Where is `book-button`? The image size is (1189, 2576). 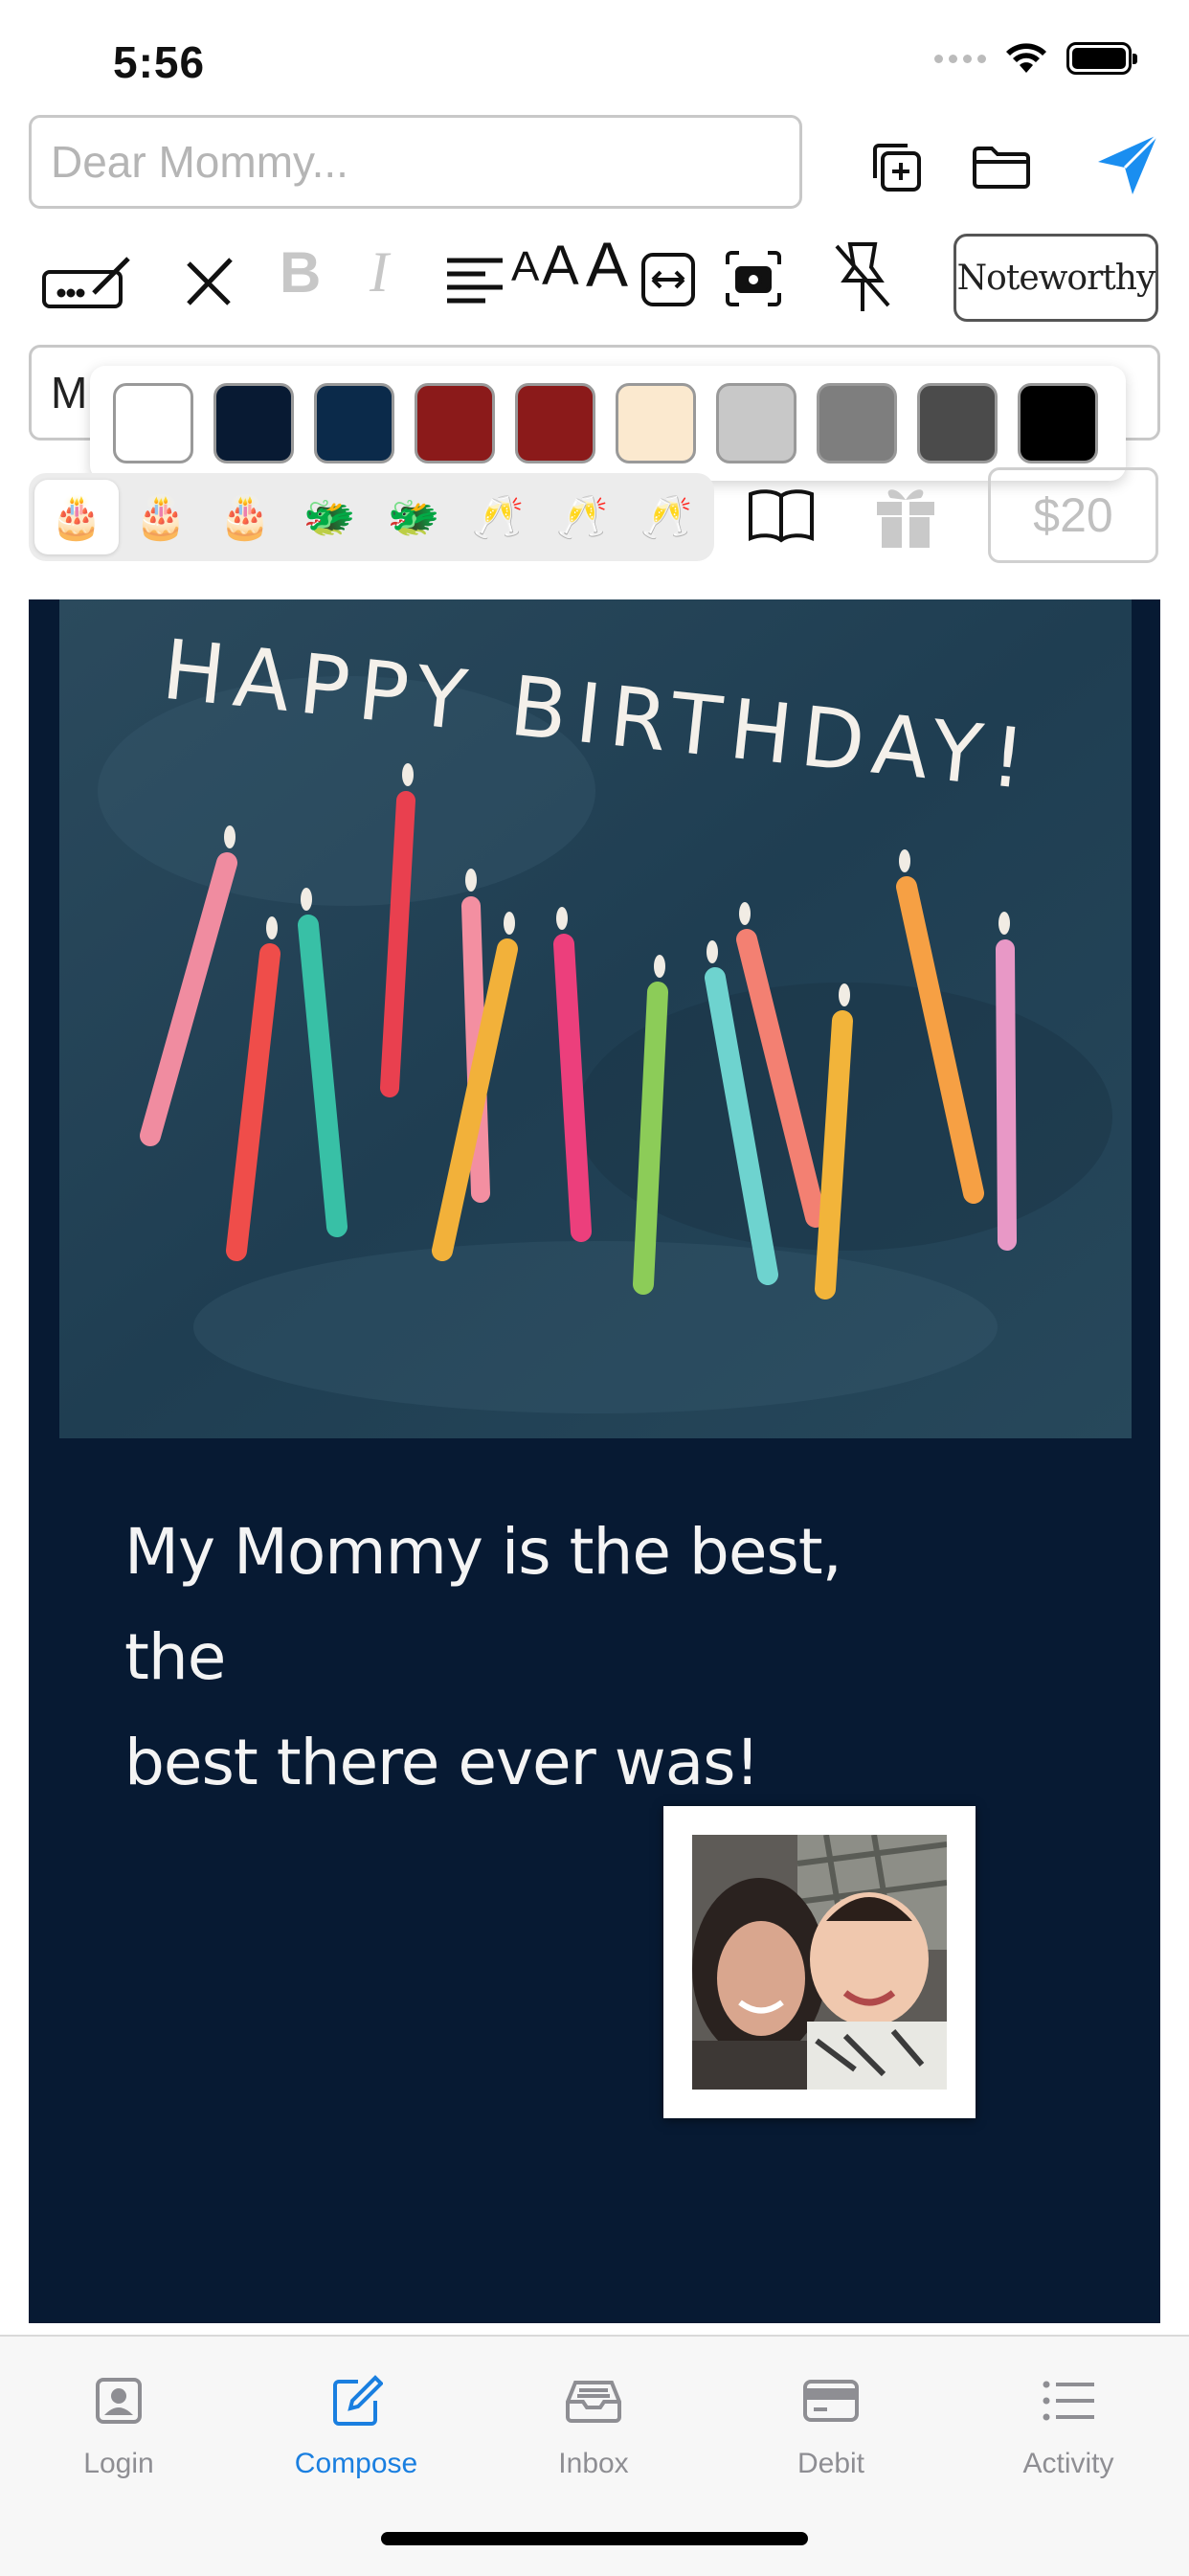
book-button is located at coordinates (781, 515).